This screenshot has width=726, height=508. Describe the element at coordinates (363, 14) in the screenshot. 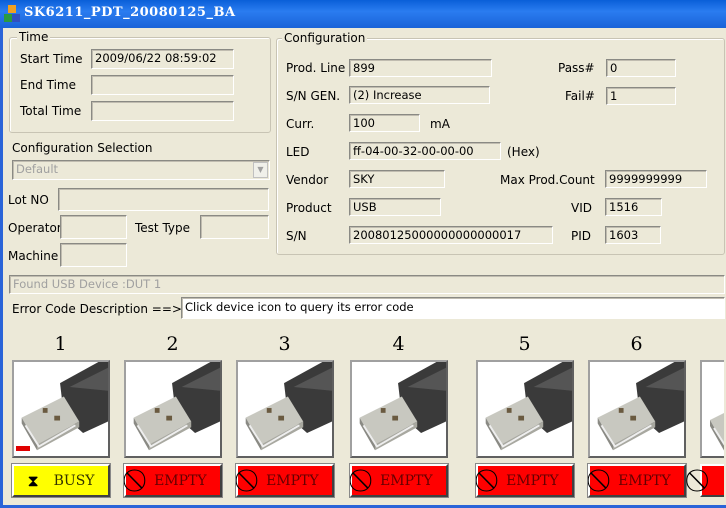

I see `title-bar: SK6211_PDT_20080125_BA` at that location.